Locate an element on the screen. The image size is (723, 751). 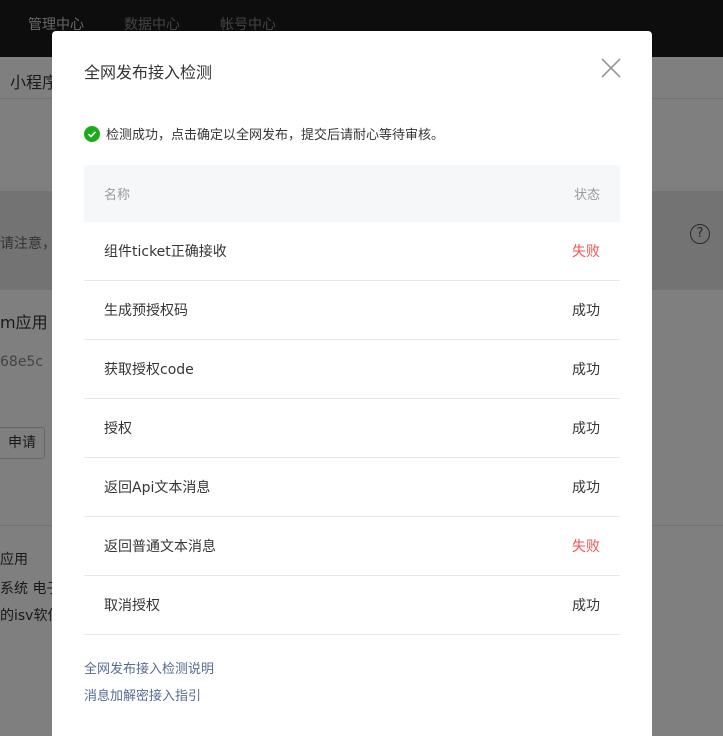
dialog-title: 全网发布接入检测 is located at coordinates (148, 72).